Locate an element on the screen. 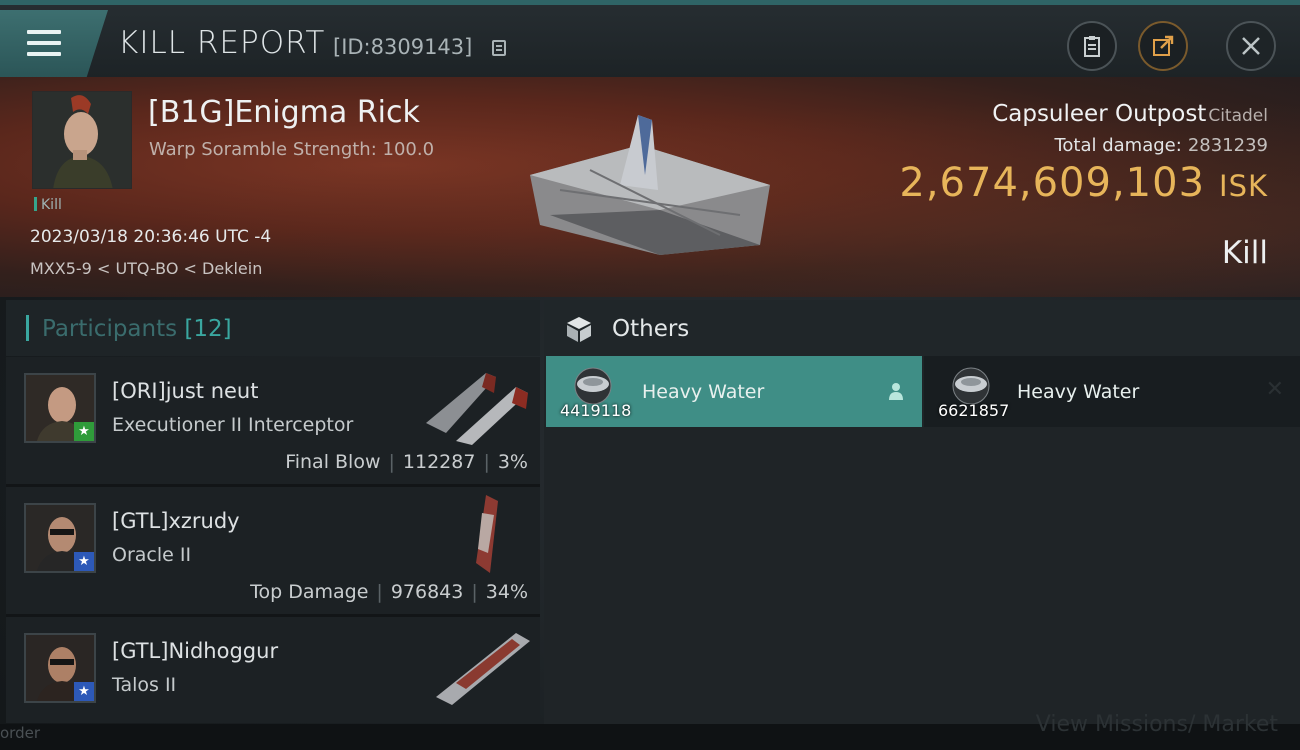  person-icon is located at coordinates (896, 391).